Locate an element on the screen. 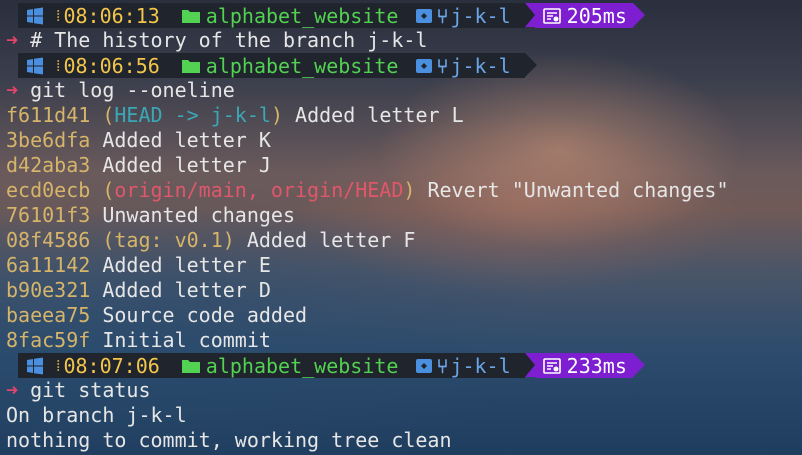 The image size is (802, 455). prompt-status-segment: ⁞ 08:06:56 alphabet_website ⑂ j-k-l is located at coordinates (271, 65).